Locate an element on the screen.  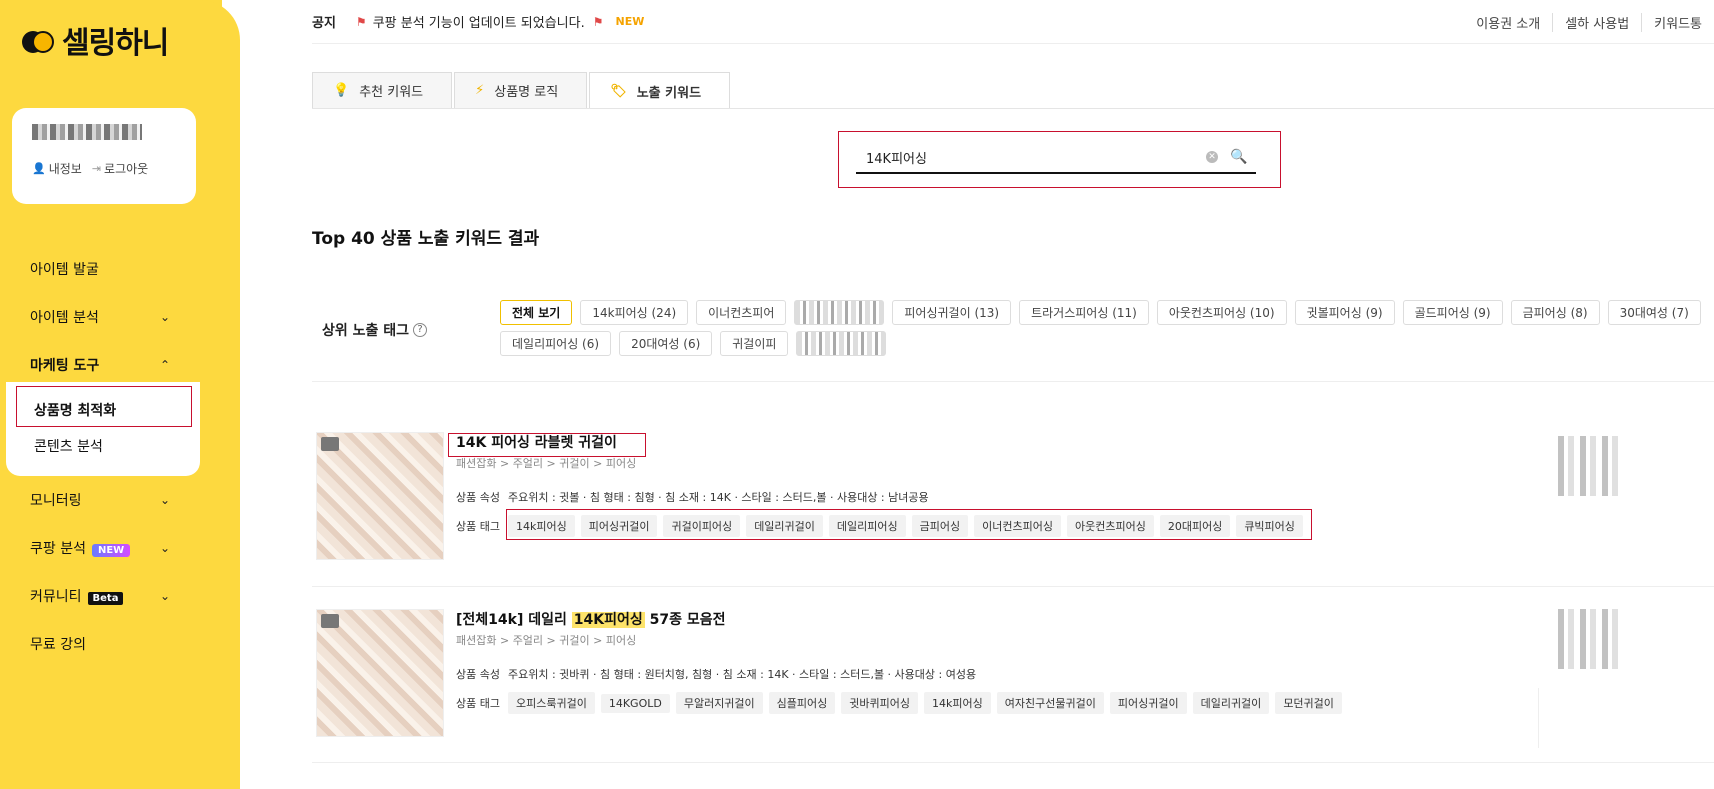
tab-label: 상품명 로직 is located at coordinates (526, 92).